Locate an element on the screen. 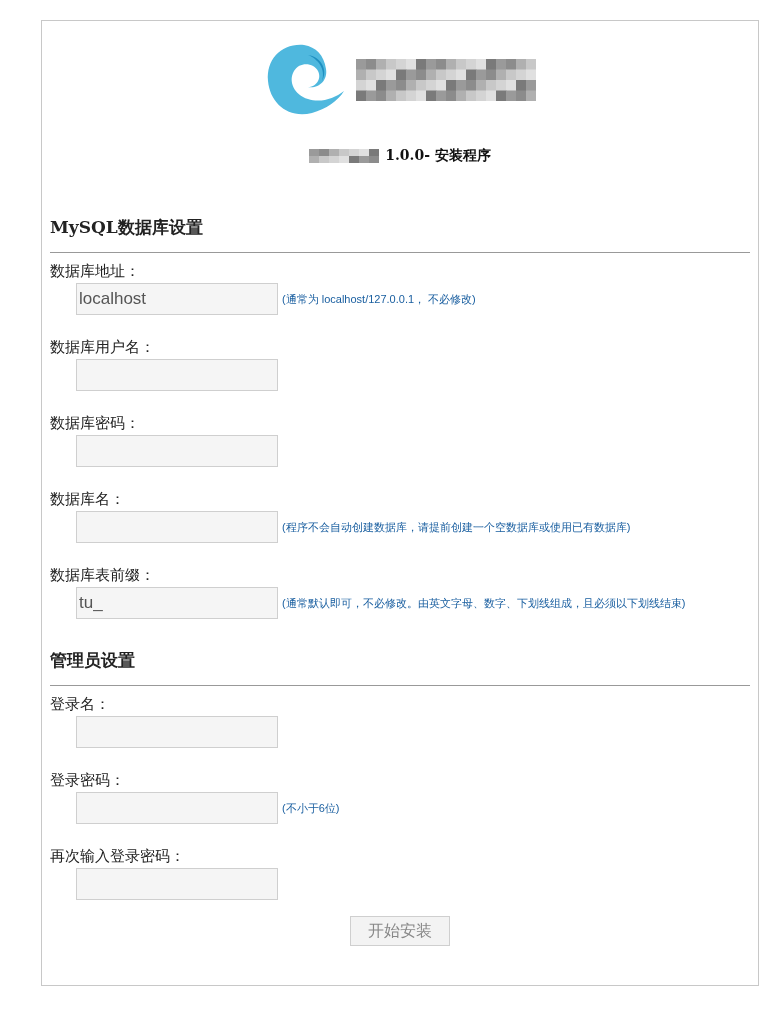 The image size is (783, 1016). field-label: 数据库密码： is located at coordinates (95, 423).